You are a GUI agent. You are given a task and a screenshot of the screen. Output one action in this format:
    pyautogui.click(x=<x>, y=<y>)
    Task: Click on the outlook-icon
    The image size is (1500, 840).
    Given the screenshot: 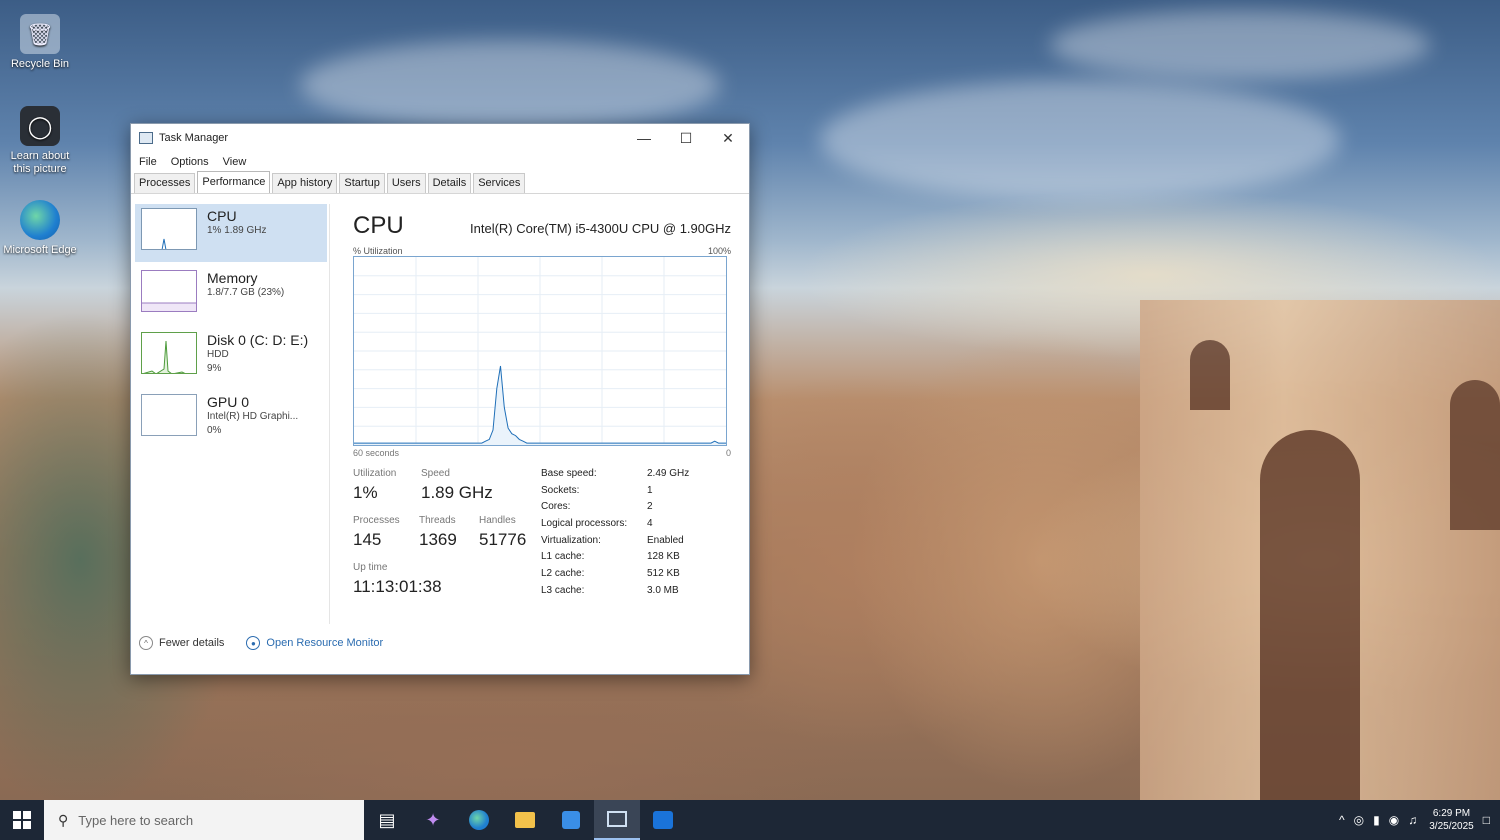 What is the action you would take?
    pyautogui.click(x=663, y=820)
    